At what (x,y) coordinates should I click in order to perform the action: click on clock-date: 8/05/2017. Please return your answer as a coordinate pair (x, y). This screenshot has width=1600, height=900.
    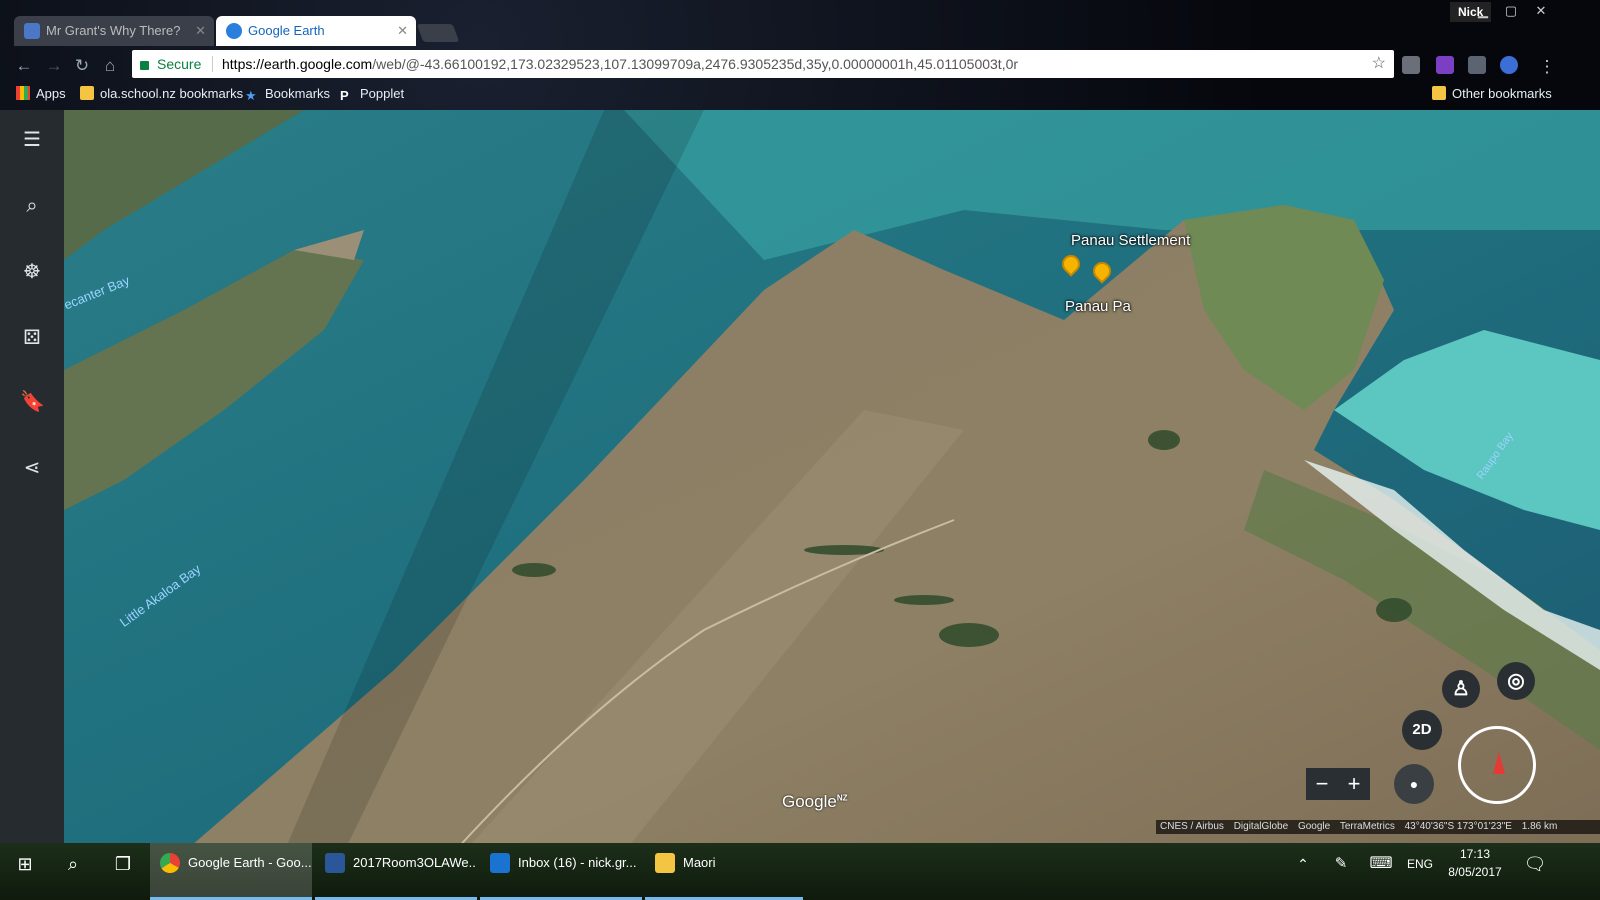
    Looking at the image, I should click on (1475, 872).